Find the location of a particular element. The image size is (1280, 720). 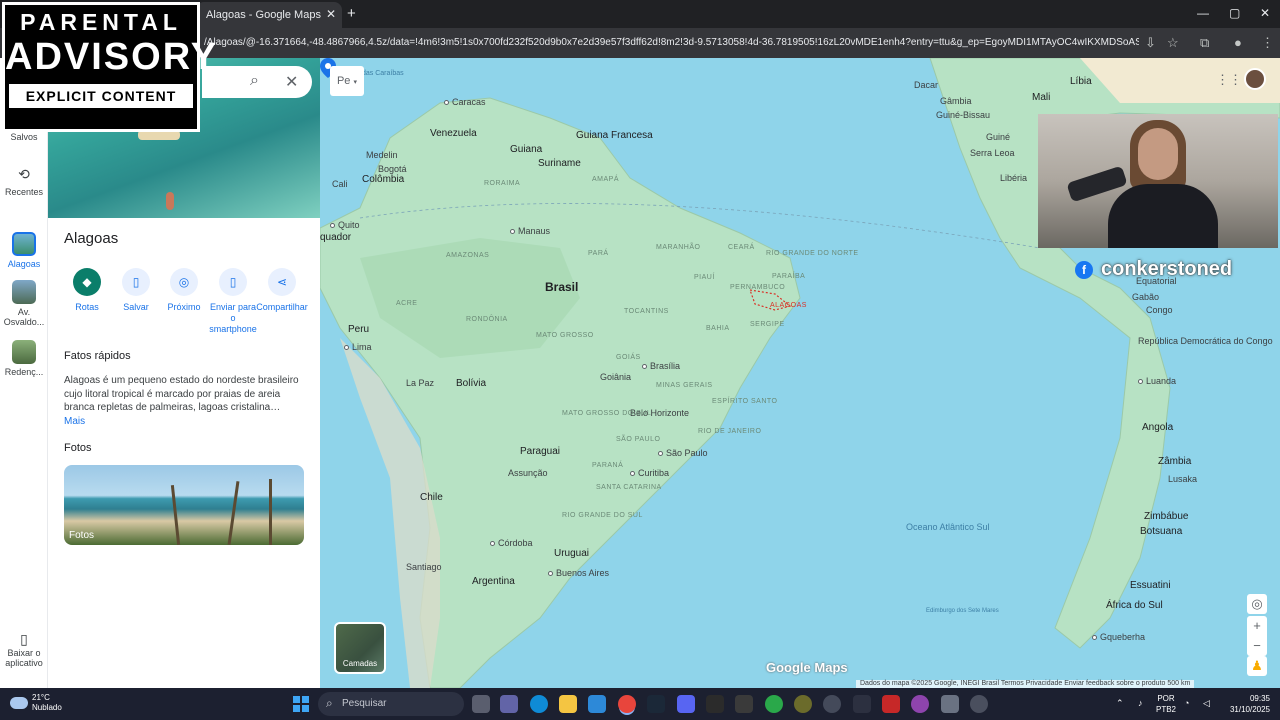

city-label: Brasília is located at coordinates (661, 366).